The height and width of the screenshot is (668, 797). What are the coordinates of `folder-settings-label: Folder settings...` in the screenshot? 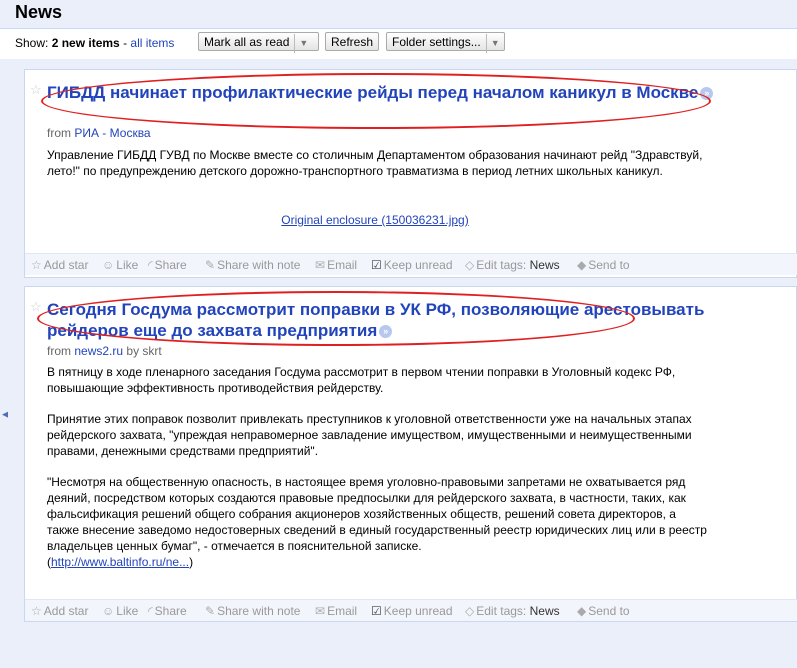 It's located at (436, 42).